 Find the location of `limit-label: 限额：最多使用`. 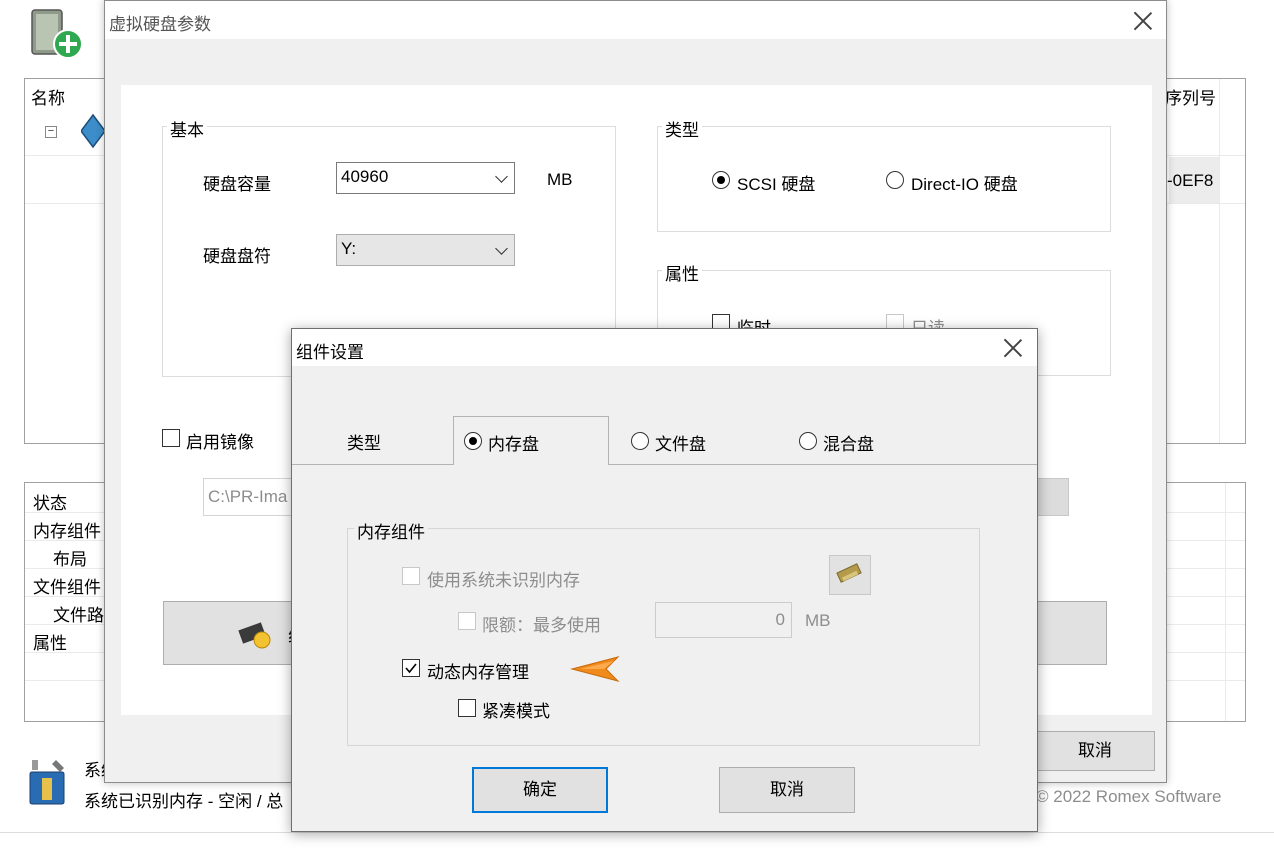

limit-label: 限额：最多使用 is located at coordinates (541, 623).